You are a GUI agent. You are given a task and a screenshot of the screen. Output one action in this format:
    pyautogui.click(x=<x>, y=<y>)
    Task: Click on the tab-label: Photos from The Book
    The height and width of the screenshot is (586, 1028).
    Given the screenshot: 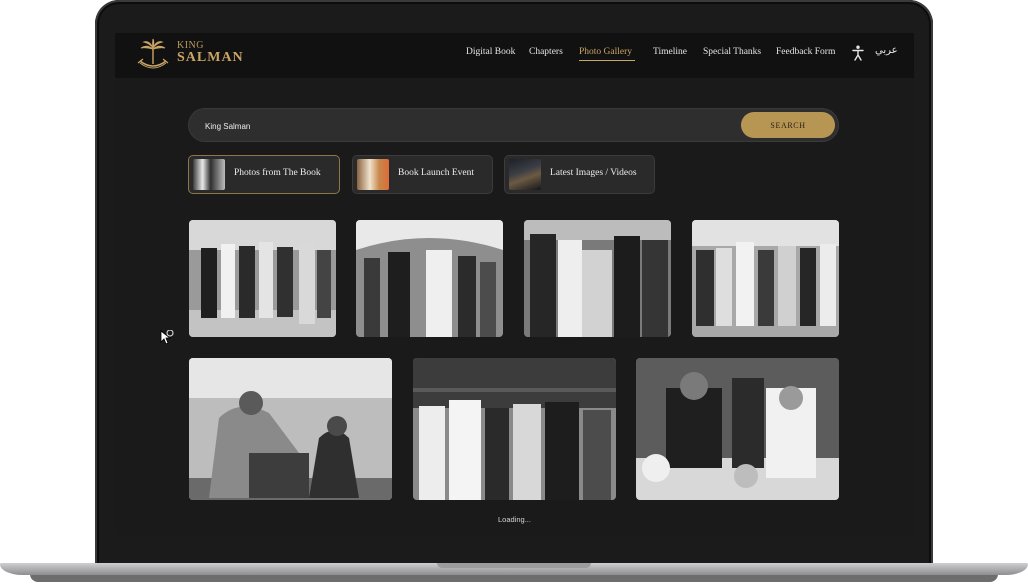 What is the action you would take?
    pyautogui.click(x=277, y=173)
    